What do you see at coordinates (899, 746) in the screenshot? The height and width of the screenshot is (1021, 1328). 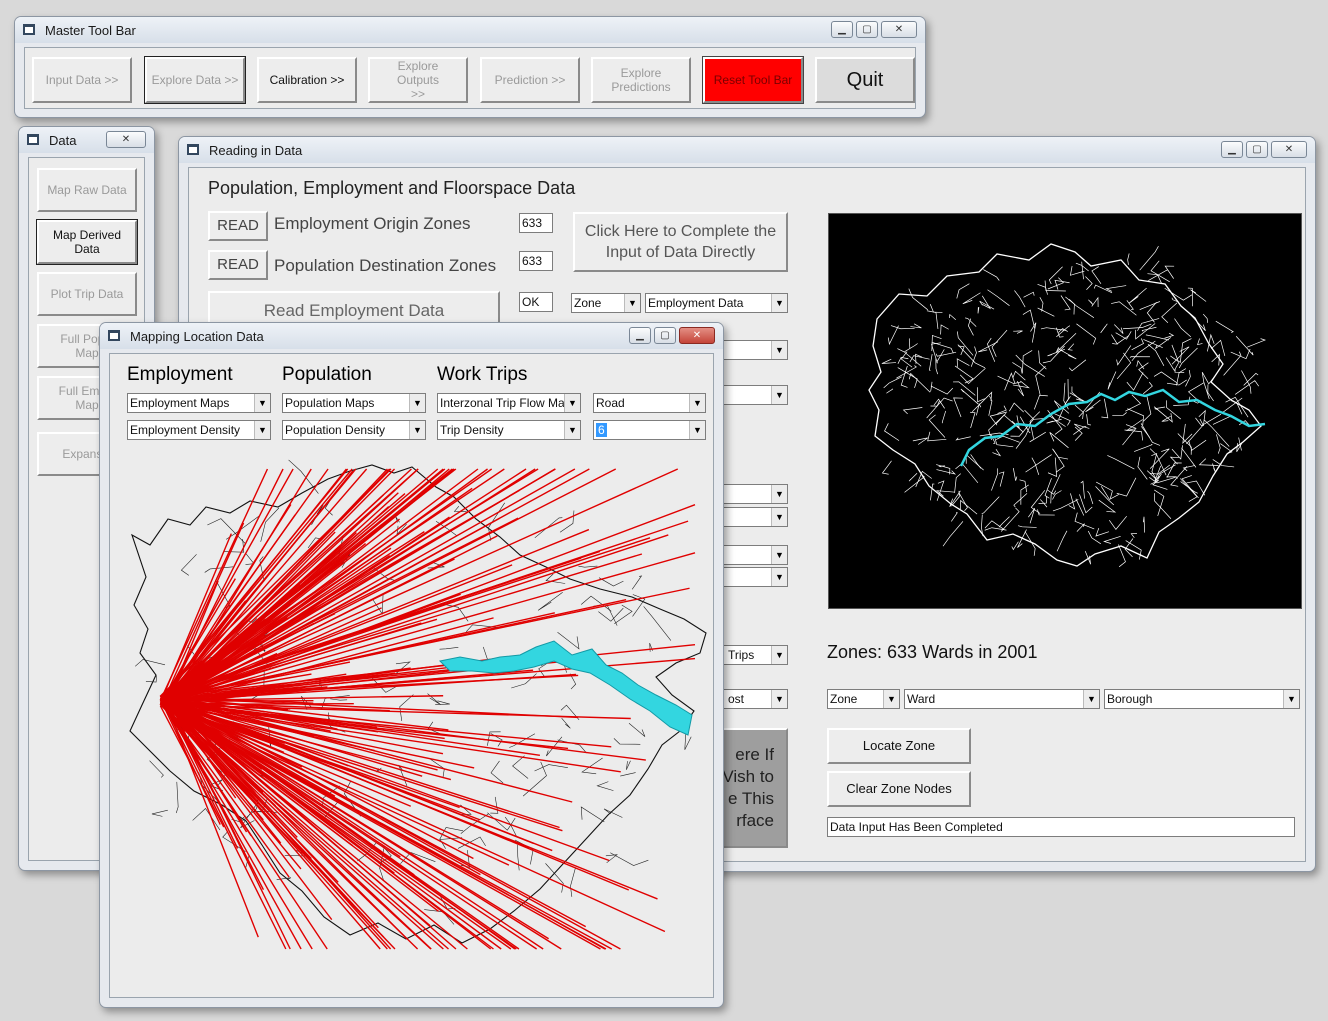 I see `locate-zone-button: Locate Zone` at bounding box center [899, 746].